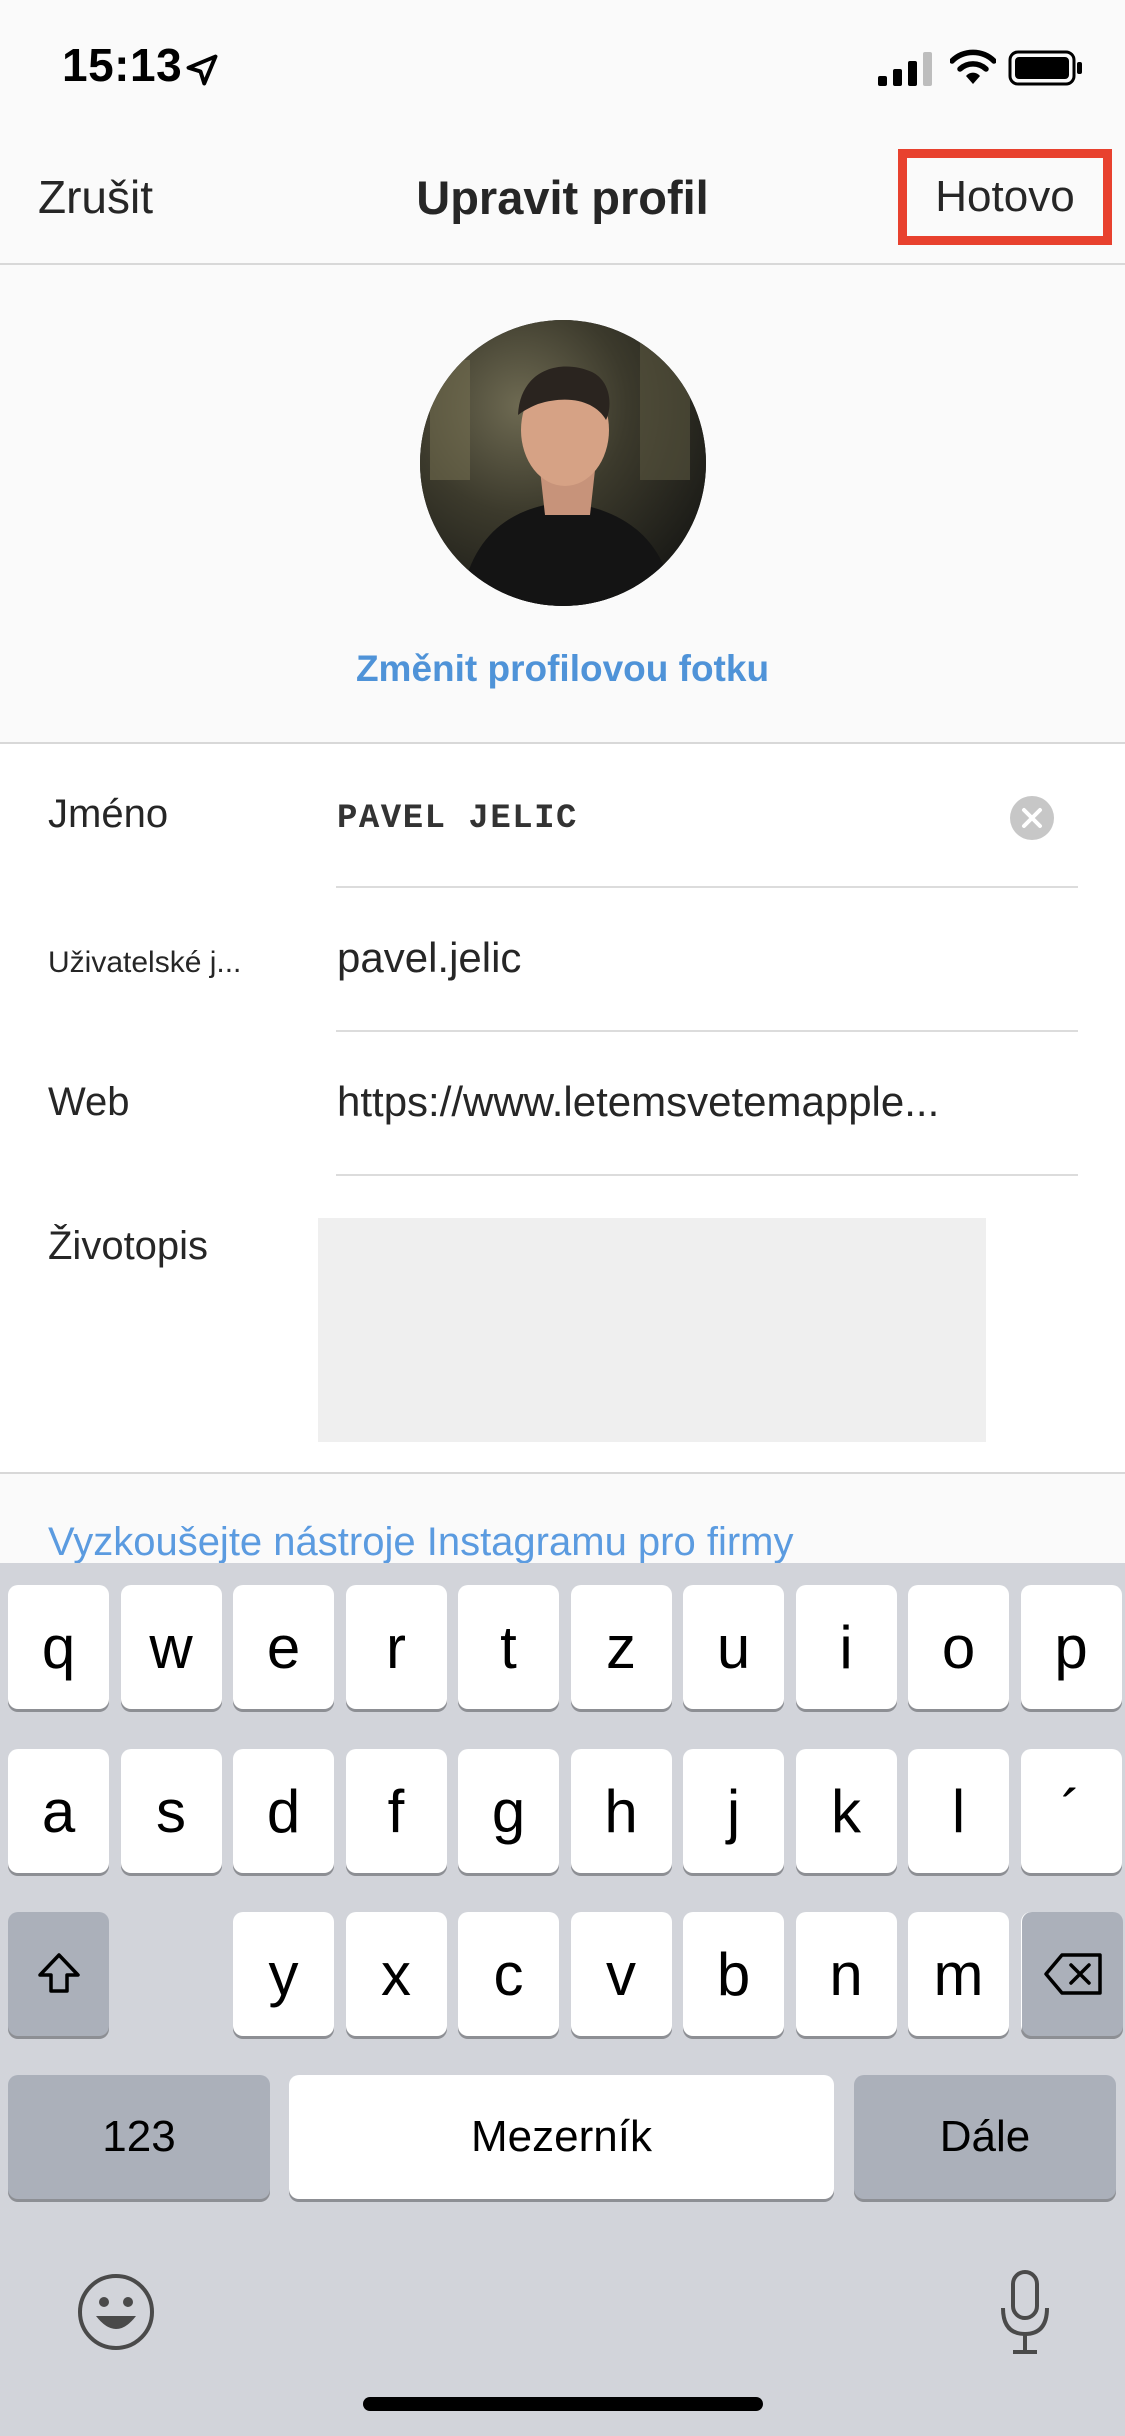  Describe the element at coordinates (563, 2404) in the screenshot. I see `home-indicator` at that location.